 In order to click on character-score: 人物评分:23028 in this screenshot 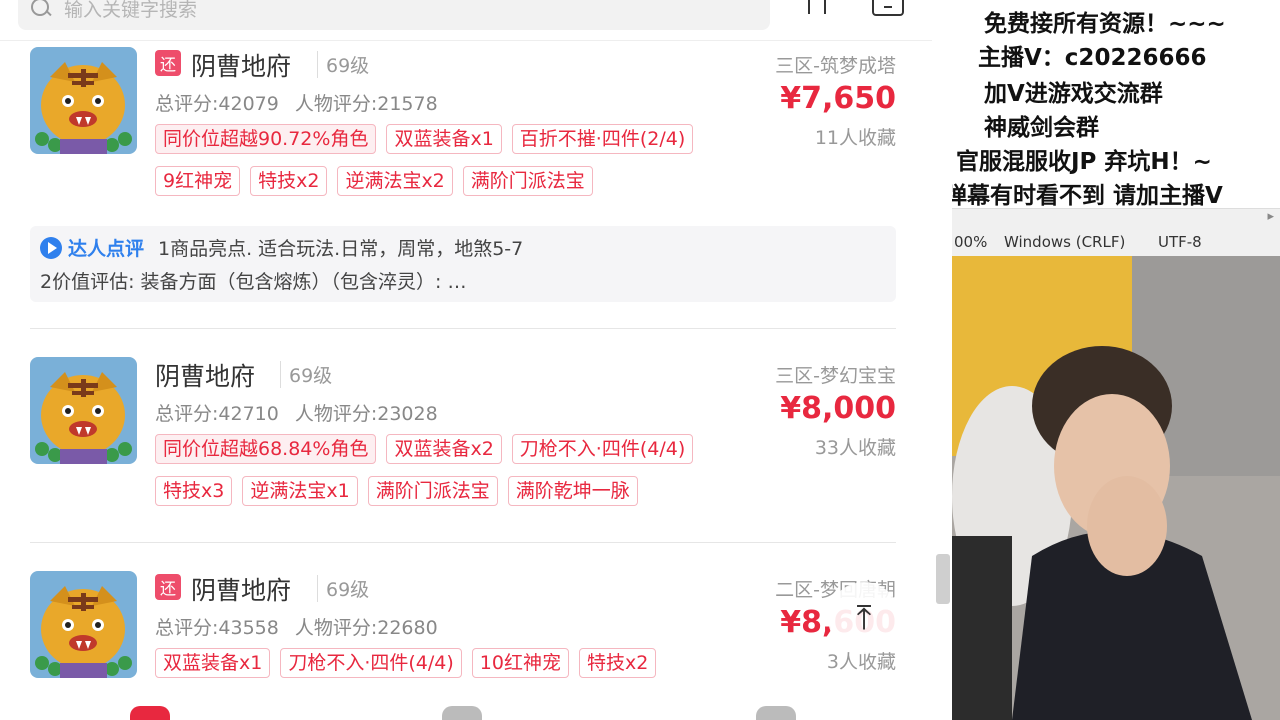, I will do `click(366, 414)`.